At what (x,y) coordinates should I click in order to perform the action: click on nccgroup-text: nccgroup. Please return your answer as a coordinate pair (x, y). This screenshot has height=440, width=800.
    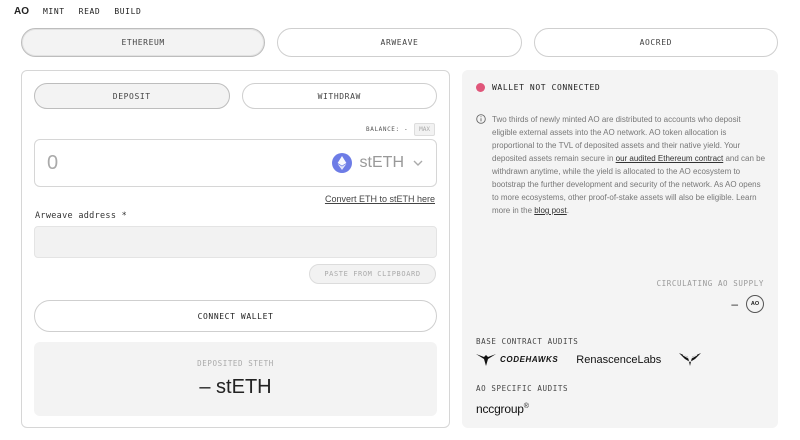
    Looking at the image, I should click on (500, 409).